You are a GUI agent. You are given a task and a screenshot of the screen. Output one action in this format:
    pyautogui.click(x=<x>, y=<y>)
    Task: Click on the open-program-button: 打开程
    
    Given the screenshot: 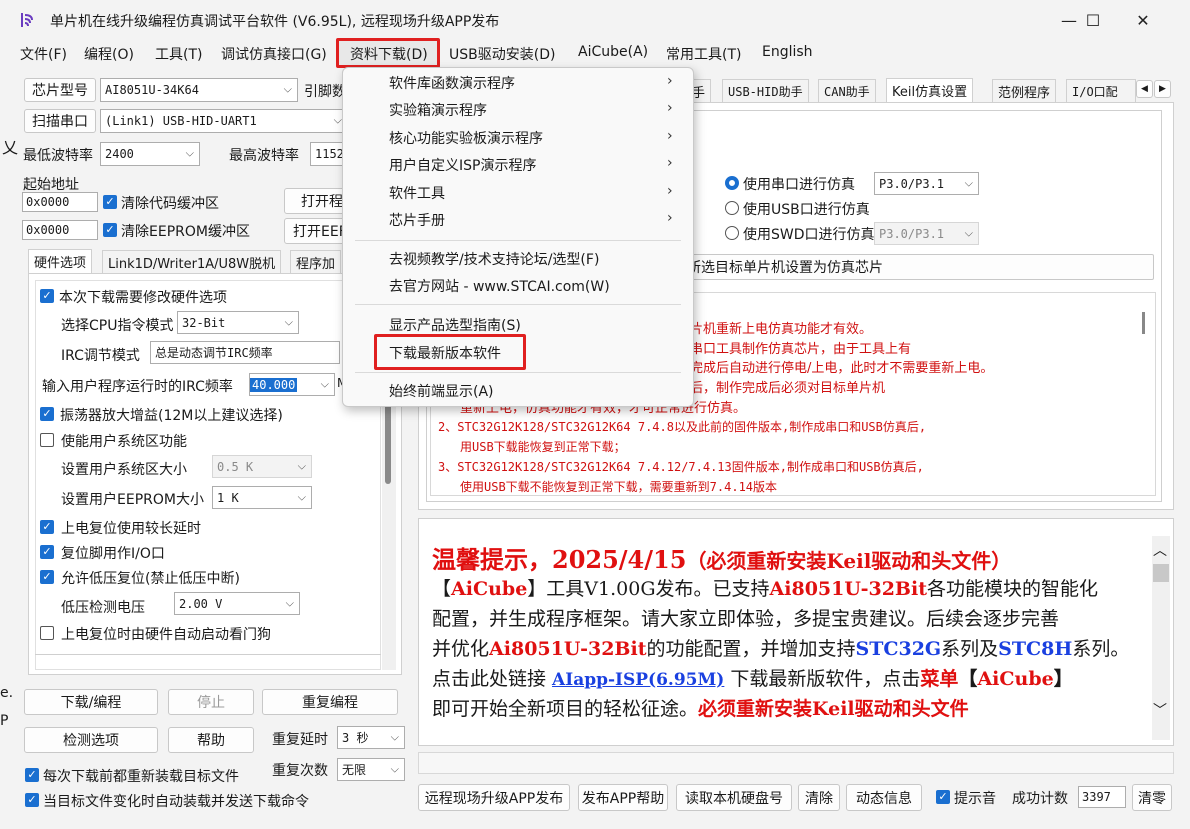 What is the action you would take?
    pyautogui.click(x=316, y=201)
    